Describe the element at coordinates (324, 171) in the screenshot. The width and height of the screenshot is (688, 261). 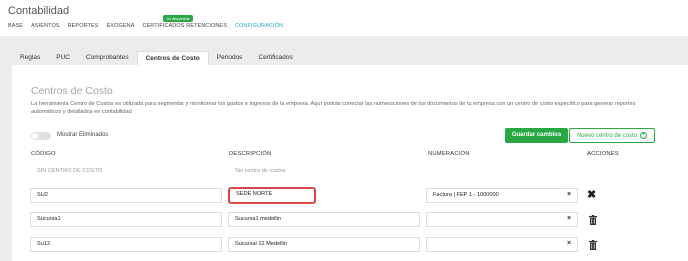
I see `default-description-field: Sin centro de costos` at that location.